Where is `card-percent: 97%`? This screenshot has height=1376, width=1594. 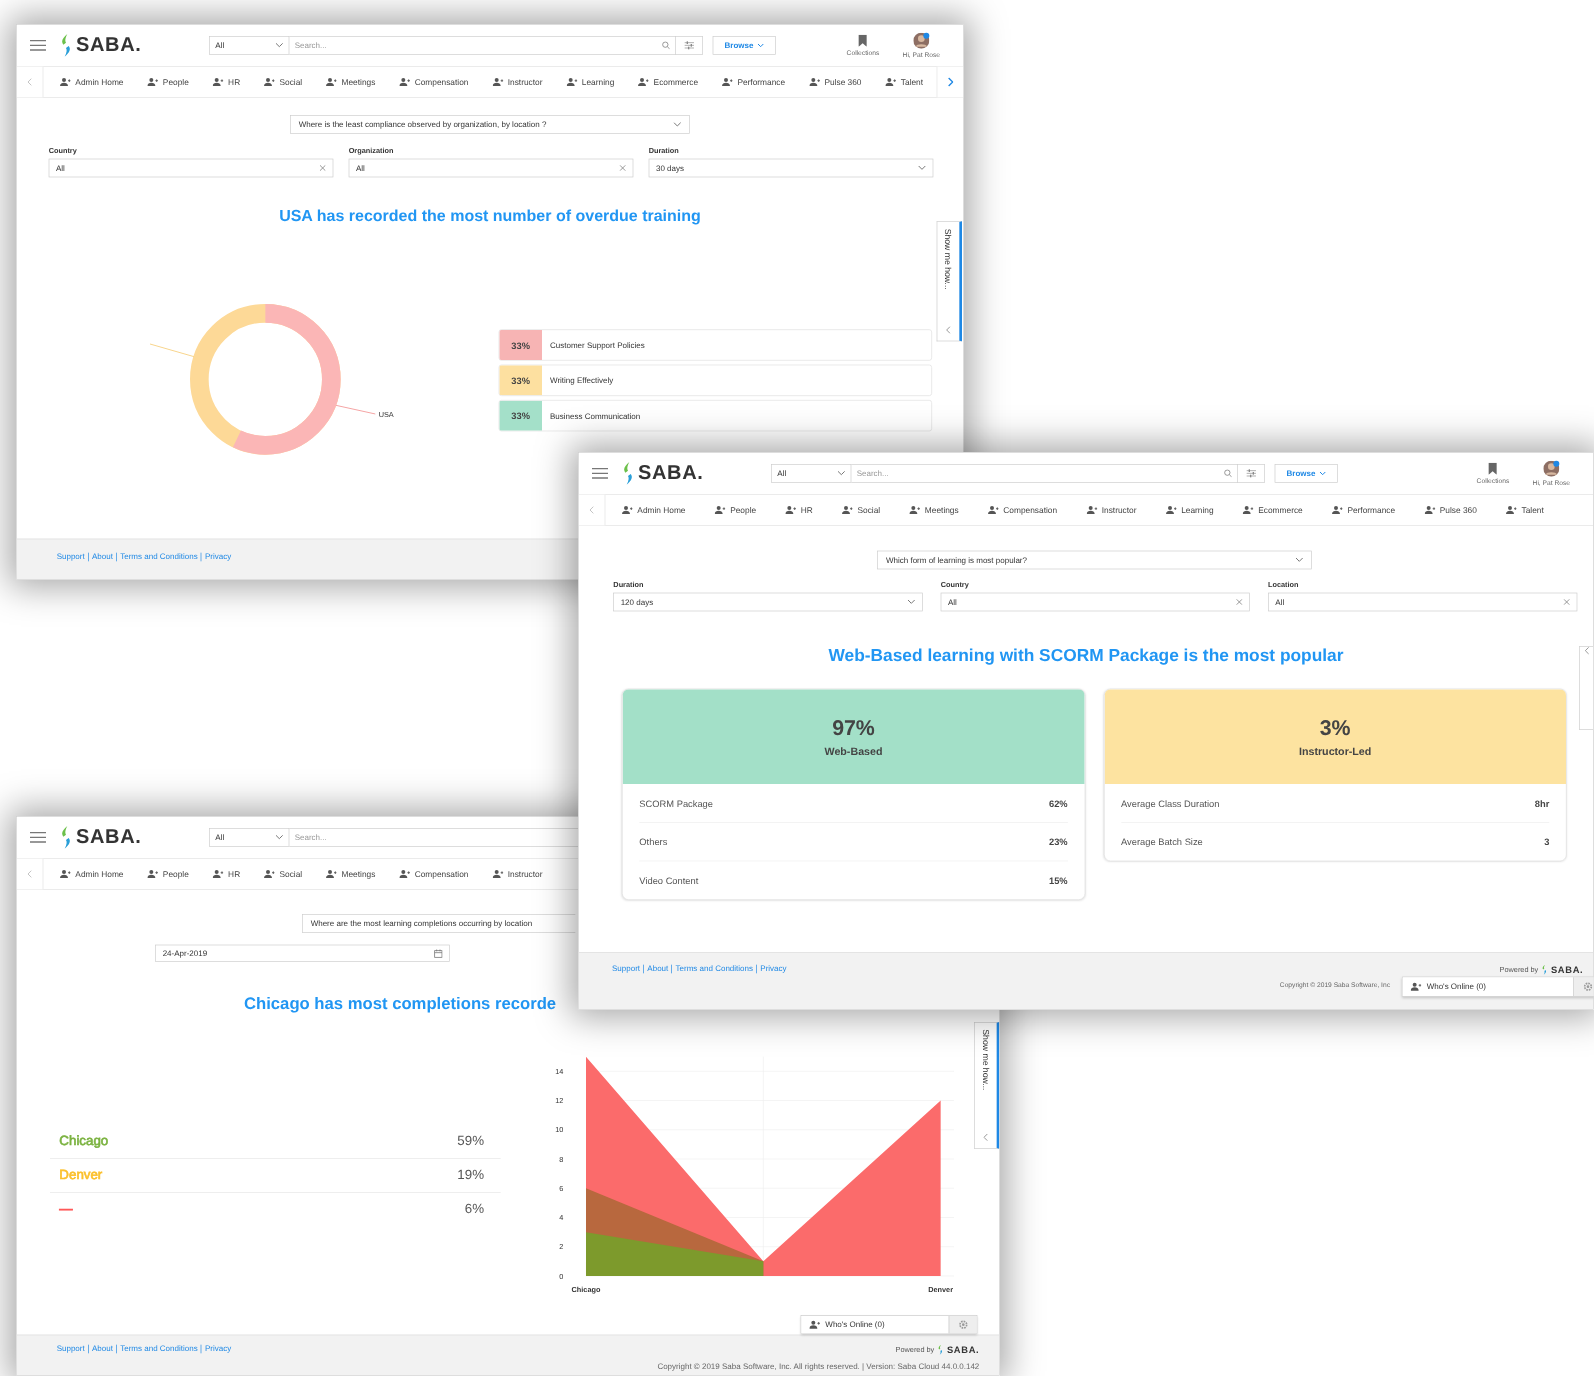 card-percent: 97% is located at coordinates (853, 727).